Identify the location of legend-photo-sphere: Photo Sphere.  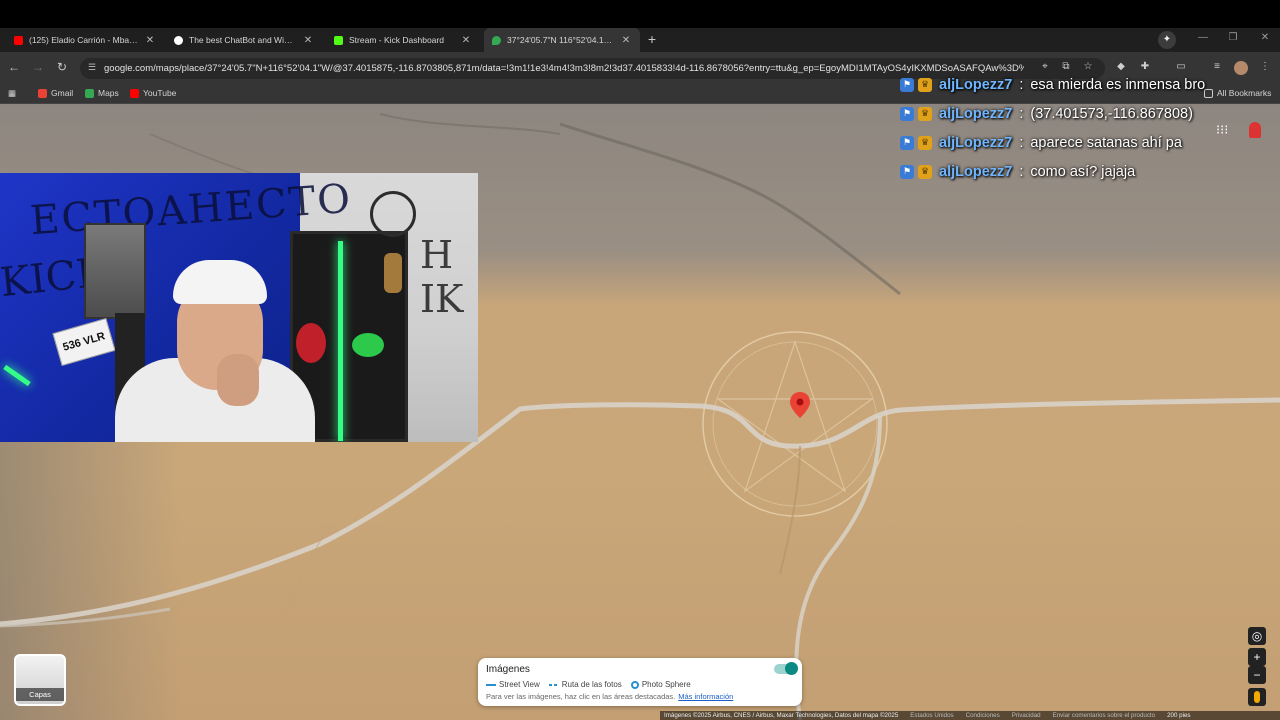
(660, 684).